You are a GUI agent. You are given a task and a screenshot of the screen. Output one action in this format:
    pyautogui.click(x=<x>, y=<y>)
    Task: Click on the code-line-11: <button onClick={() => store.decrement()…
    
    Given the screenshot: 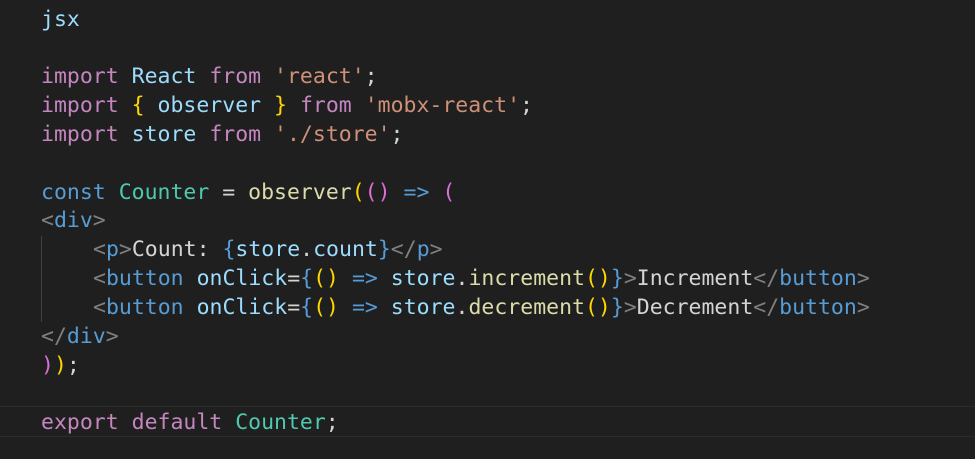 What is the action you would take?
    pyautogui.click(x=455, y=307)
    